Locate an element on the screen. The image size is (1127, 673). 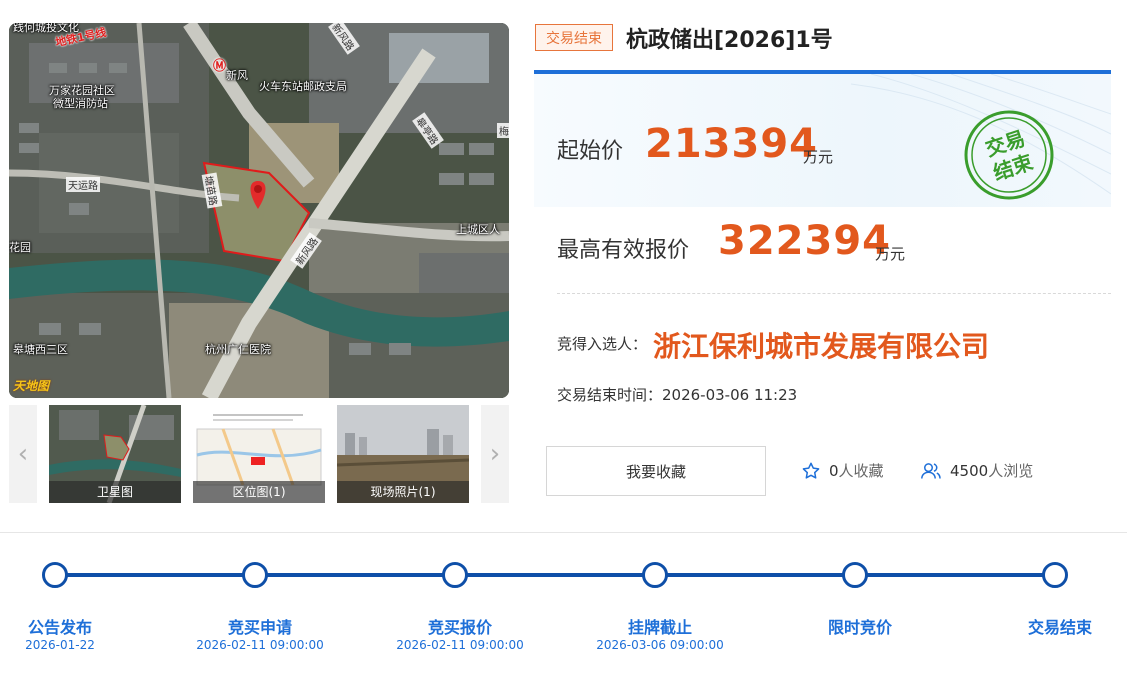
users-icon is located at coordinates (931, 470).